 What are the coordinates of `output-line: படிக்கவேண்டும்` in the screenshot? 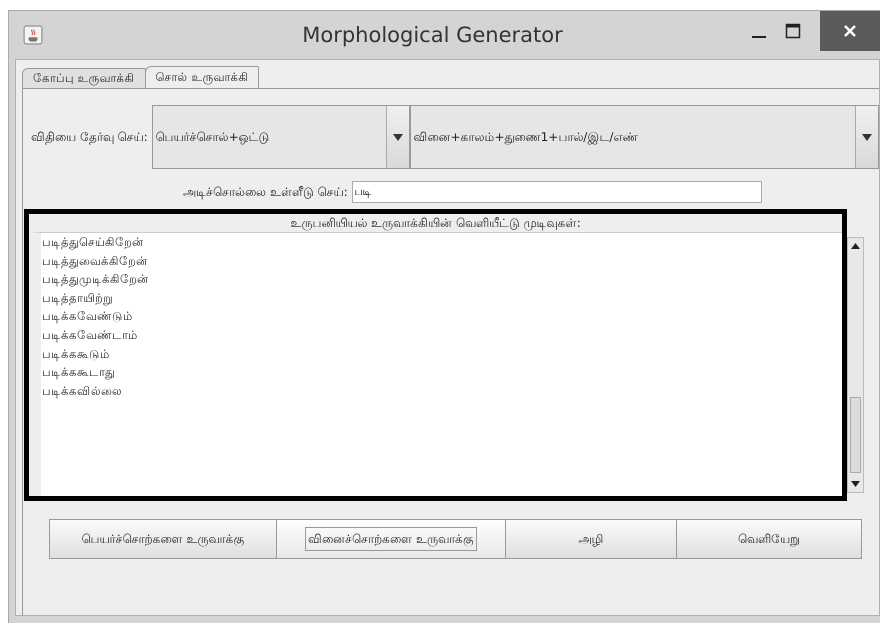 It's located at (88, 317).